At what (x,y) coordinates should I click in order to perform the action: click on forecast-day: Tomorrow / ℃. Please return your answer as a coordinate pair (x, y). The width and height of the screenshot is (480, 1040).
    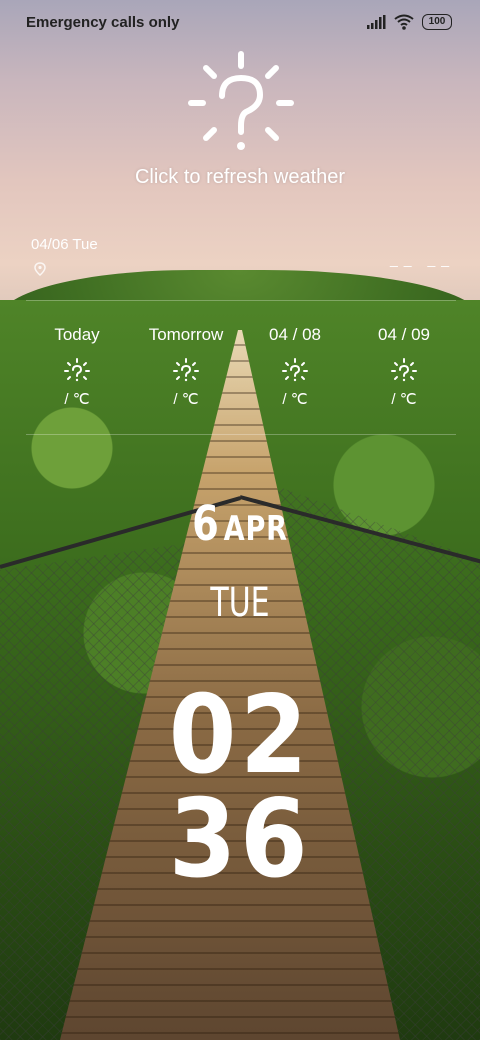
    Looking at the image, I should click on (186, 364).